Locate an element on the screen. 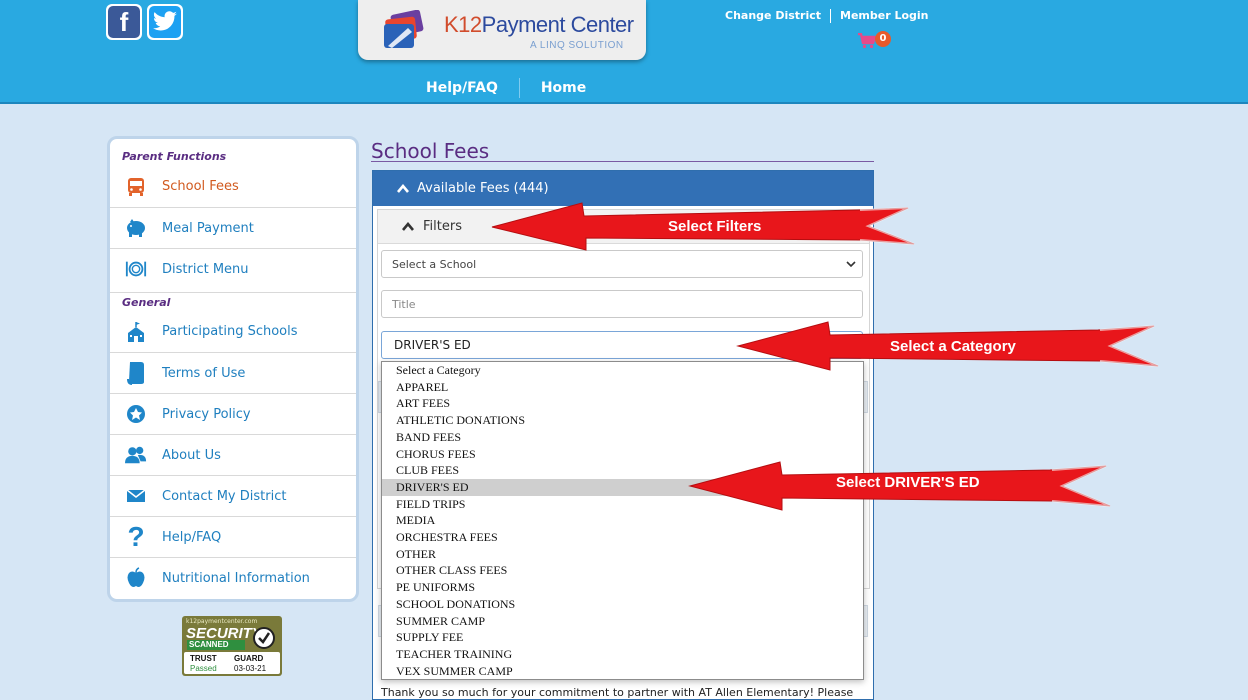 The image size is (1248, 700). category-option: TEACHER TRAINING is located at coordinates (622, 654).